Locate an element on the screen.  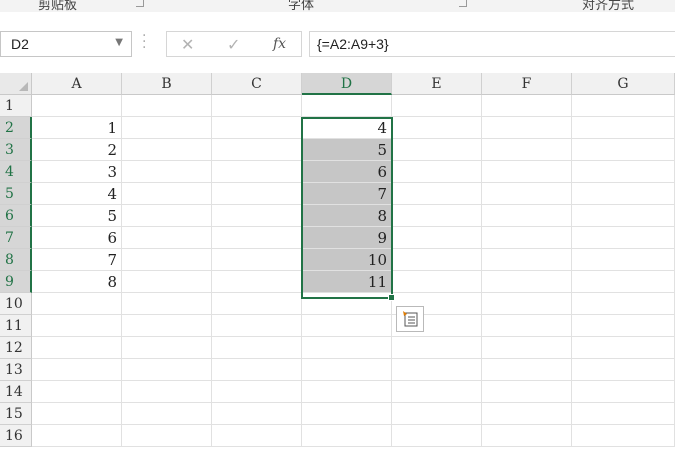
cell-a7: 6 is located at coordinates (77, 238).